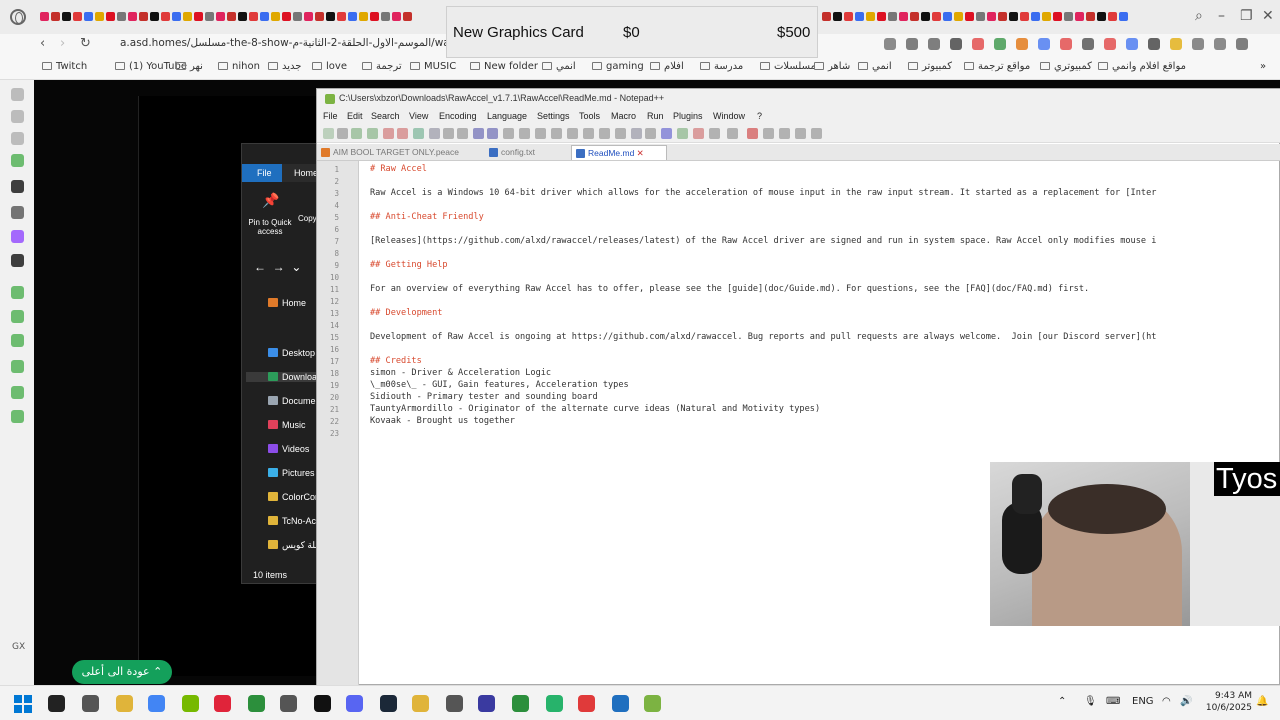  What do you see at coordinates (788, 66) in the screenshot?
I see `bookmark-item: مسلسلات` at bounding box center [788, 66].